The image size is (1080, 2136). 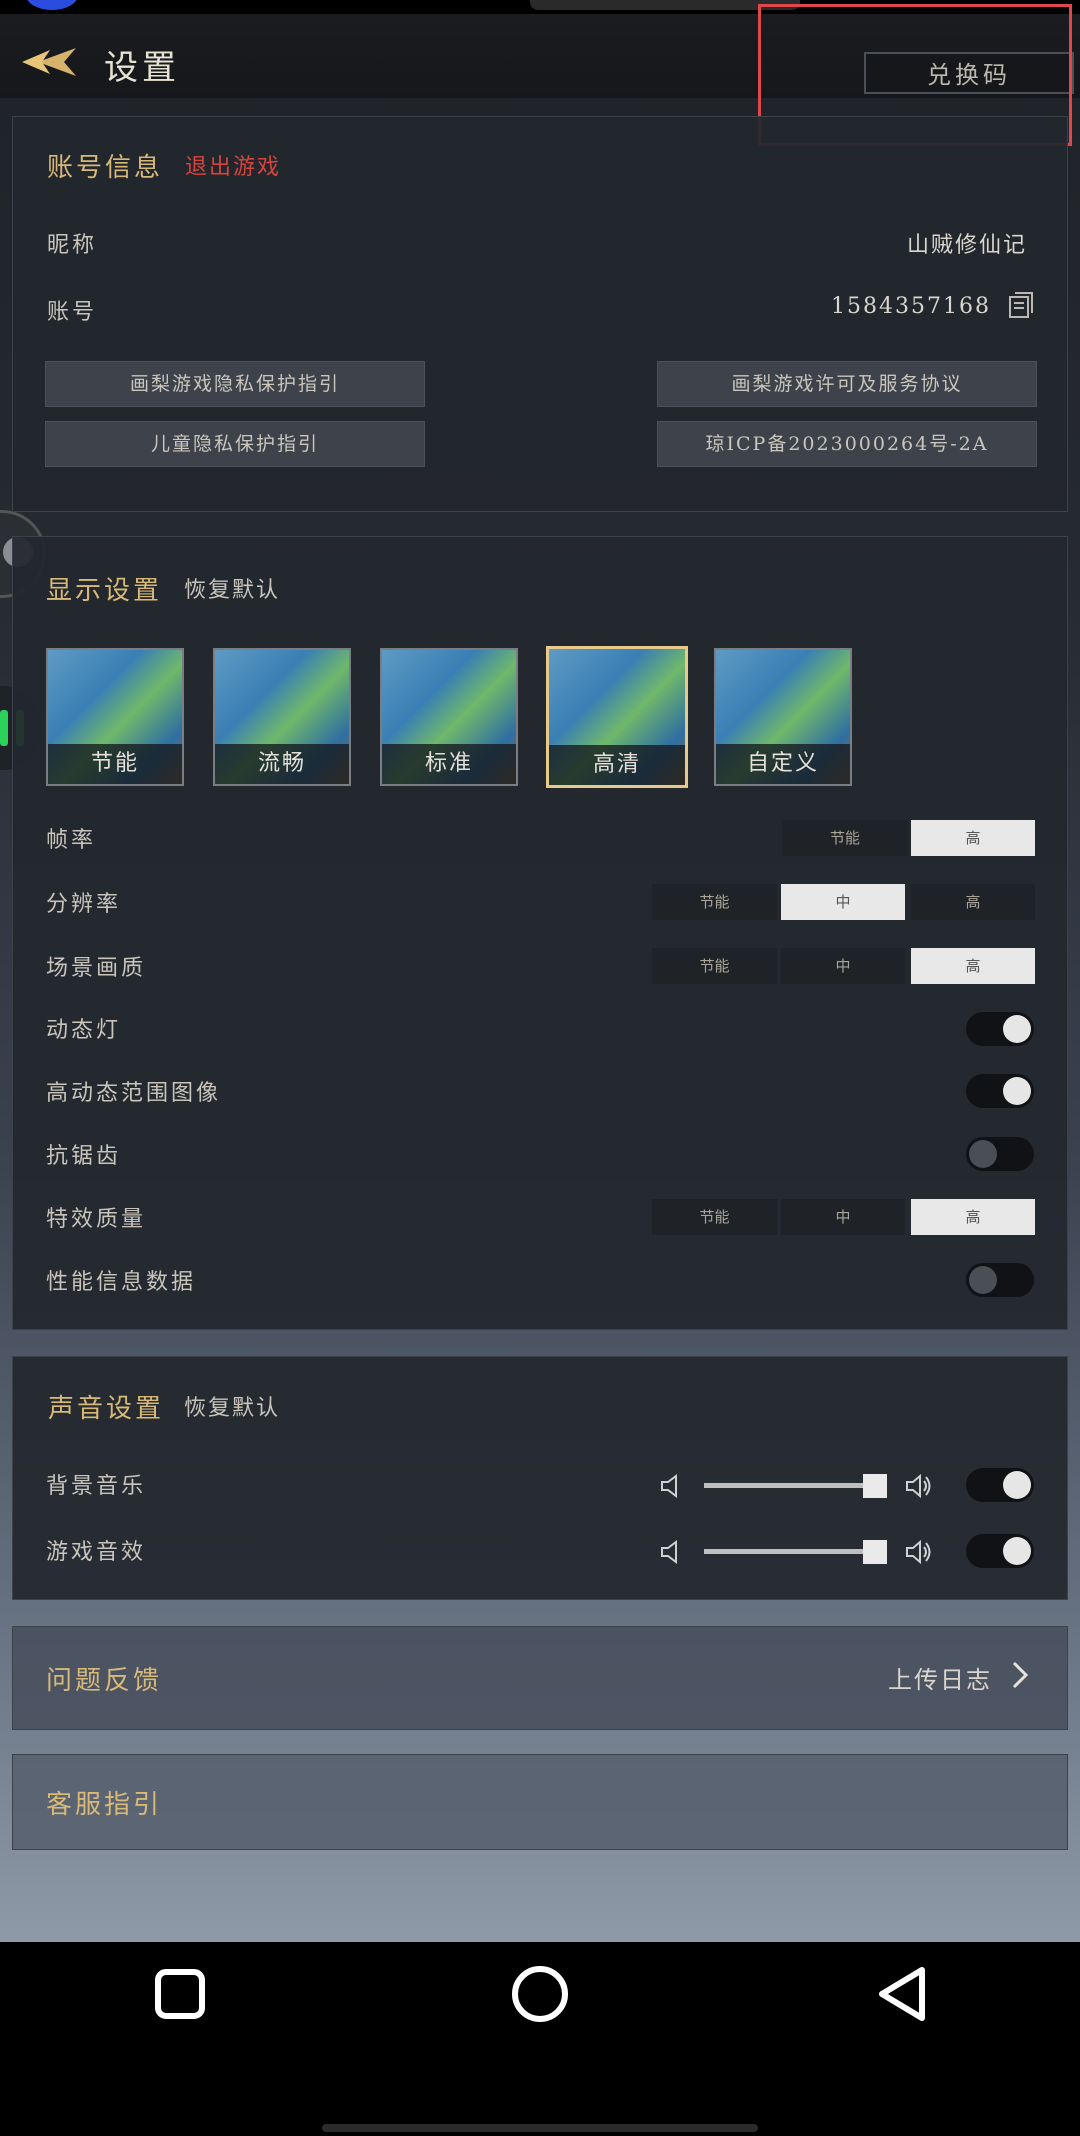 I want to click on scene-quality-option-power: 节能, so click(x=714, y=966).